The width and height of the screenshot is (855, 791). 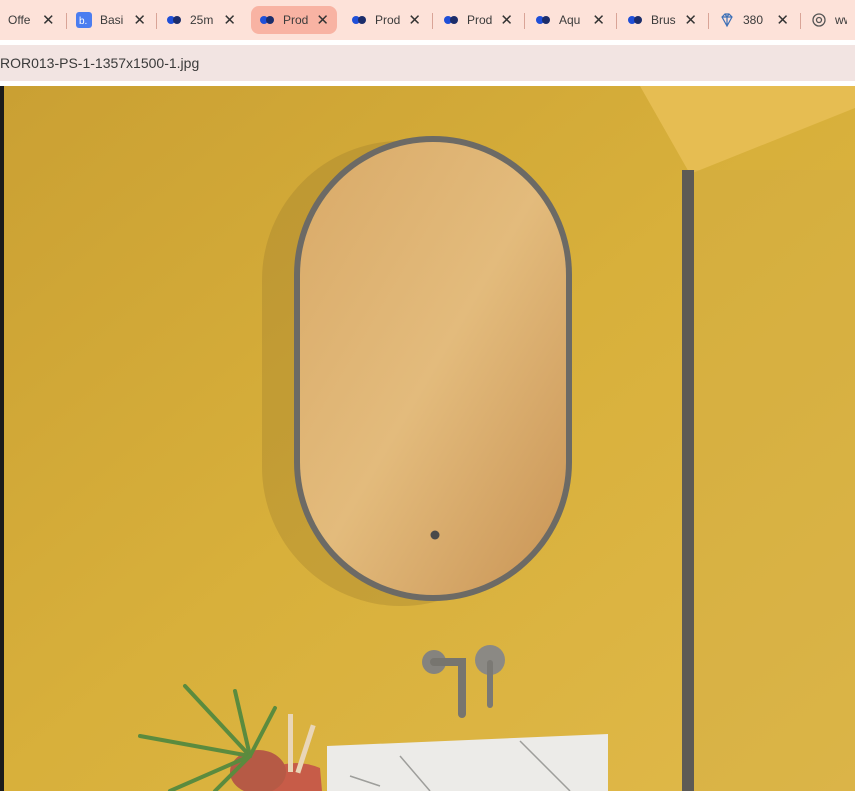 What do you see at coordinates (688, 480) in the screenshot?
I see `shower-frame` at bounding box center [688, 480].